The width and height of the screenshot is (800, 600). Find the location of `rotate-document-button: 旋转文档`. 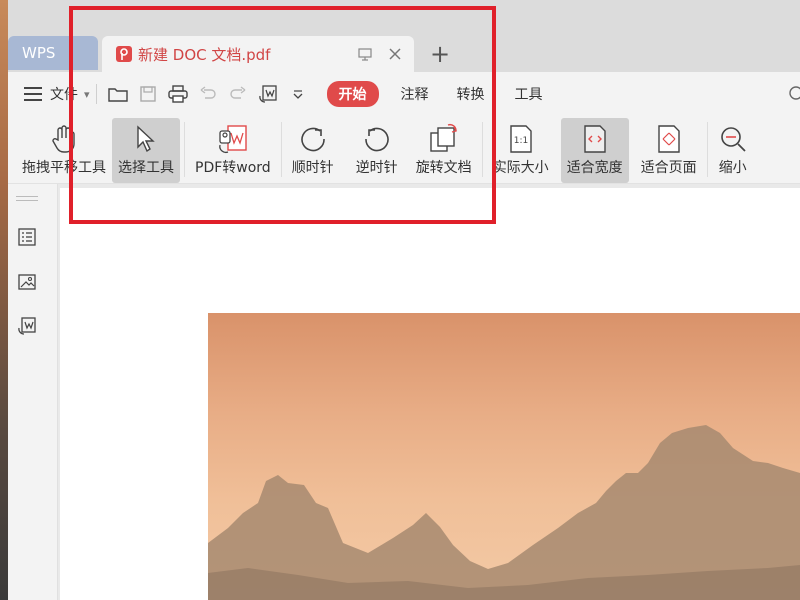

rotate-document-button: 旋转文档 is located at coordinates (444, 150).